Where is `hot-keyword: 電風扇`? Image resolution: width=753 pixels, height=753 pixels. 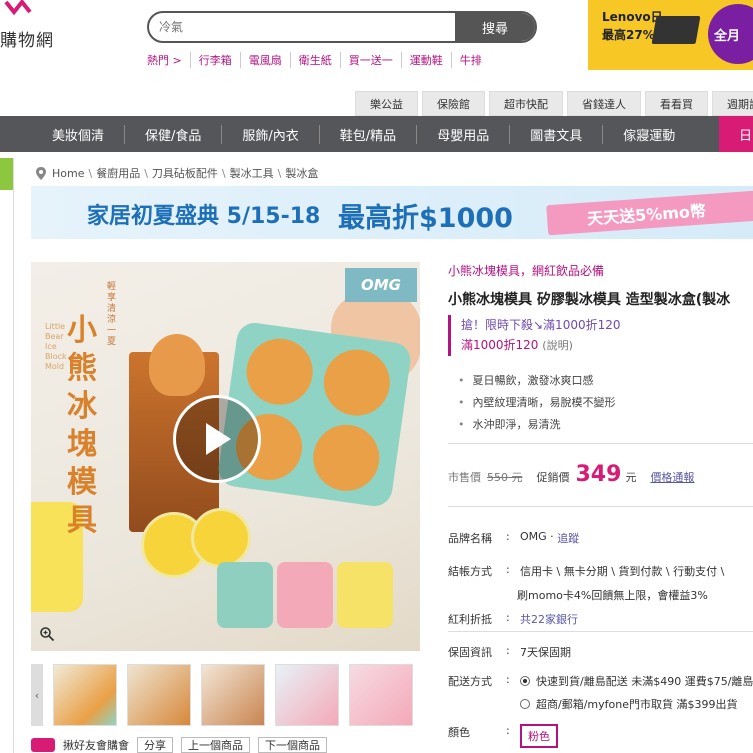 hot-keyword: 電風扇 is located at coordinates (264, 60).